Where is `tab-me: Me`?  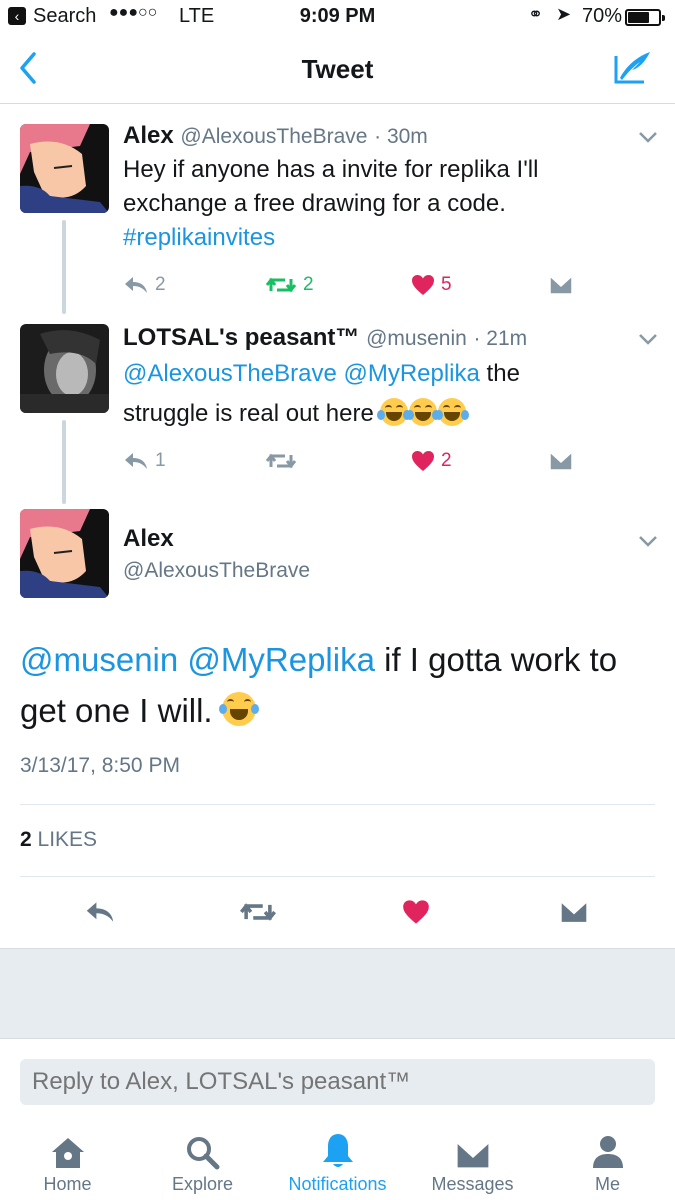
tab-me: Me is located at coordinates (607, 1162).